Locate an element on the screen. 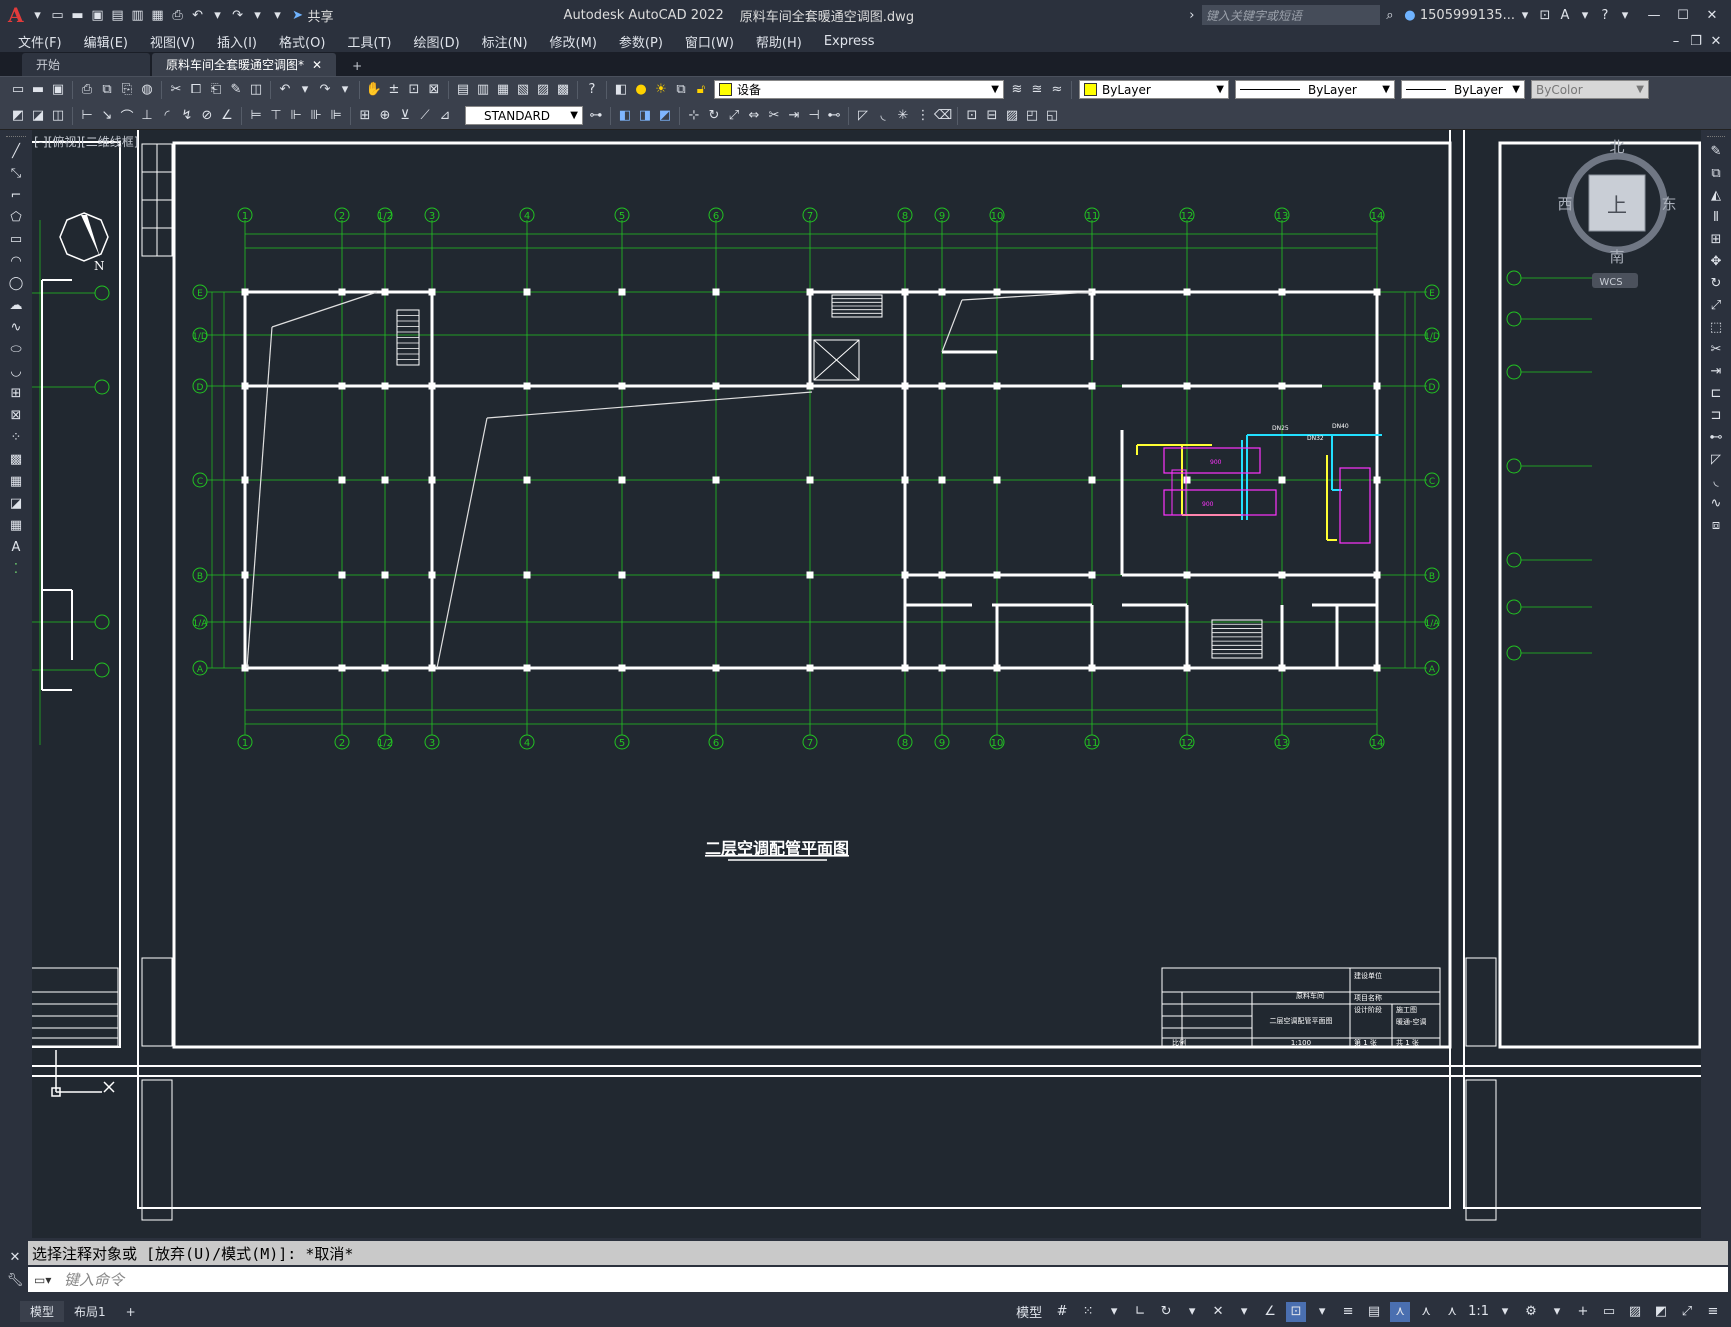 This screenshot has height=1327, width=1731. match-prop-icon: ✎ is located at coordinates (236, 90).